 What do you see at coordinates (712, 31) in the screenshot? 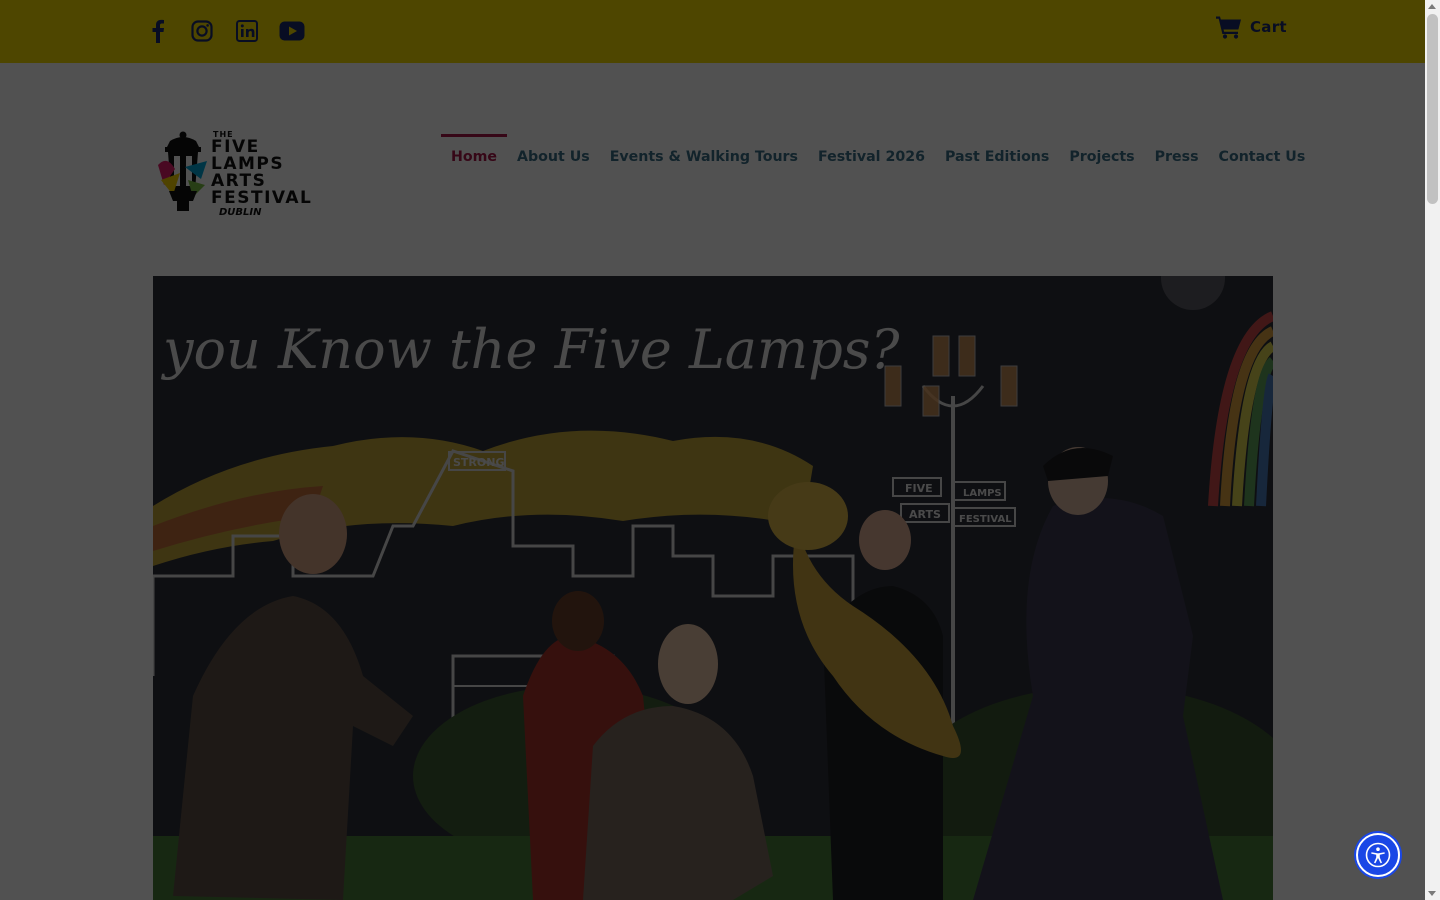
I see `top-bar: Cart` at bounding box center [712, 31].